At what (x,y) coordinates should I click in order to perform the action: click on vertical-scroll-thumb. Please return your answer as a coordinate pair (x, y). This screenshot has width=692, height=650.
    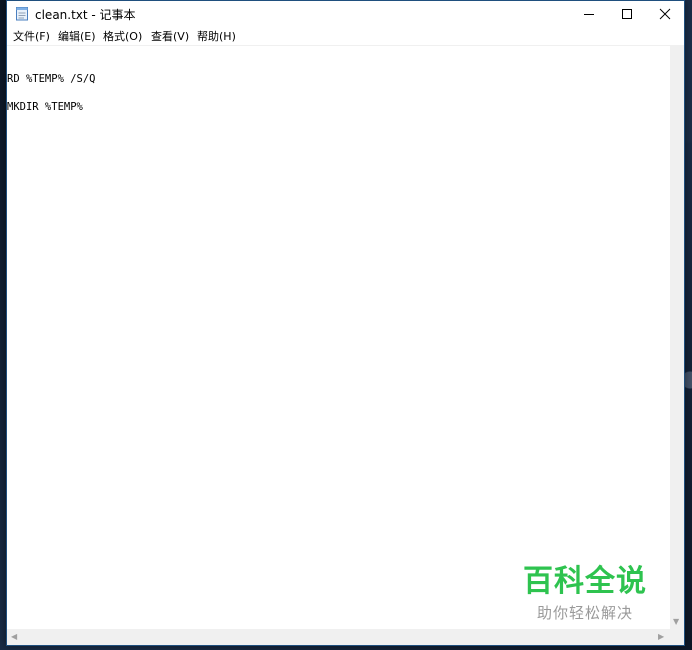
    Looking at the image, I should click on (677, 328).